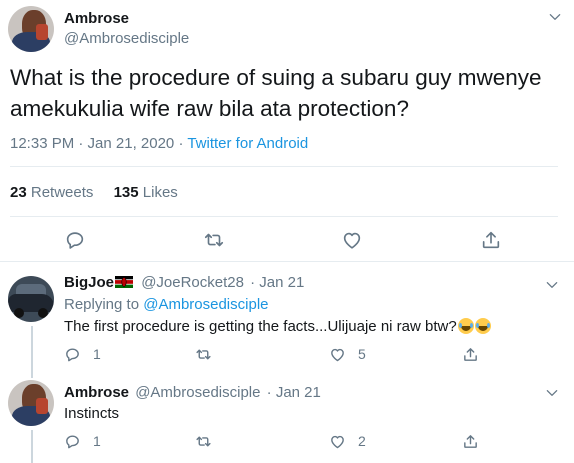 This screenshot has height=463, width=574. What do you see at coordinates (362, 354) in the screenshot?
I see `like-count: 5` at bounding box center [362, 354].